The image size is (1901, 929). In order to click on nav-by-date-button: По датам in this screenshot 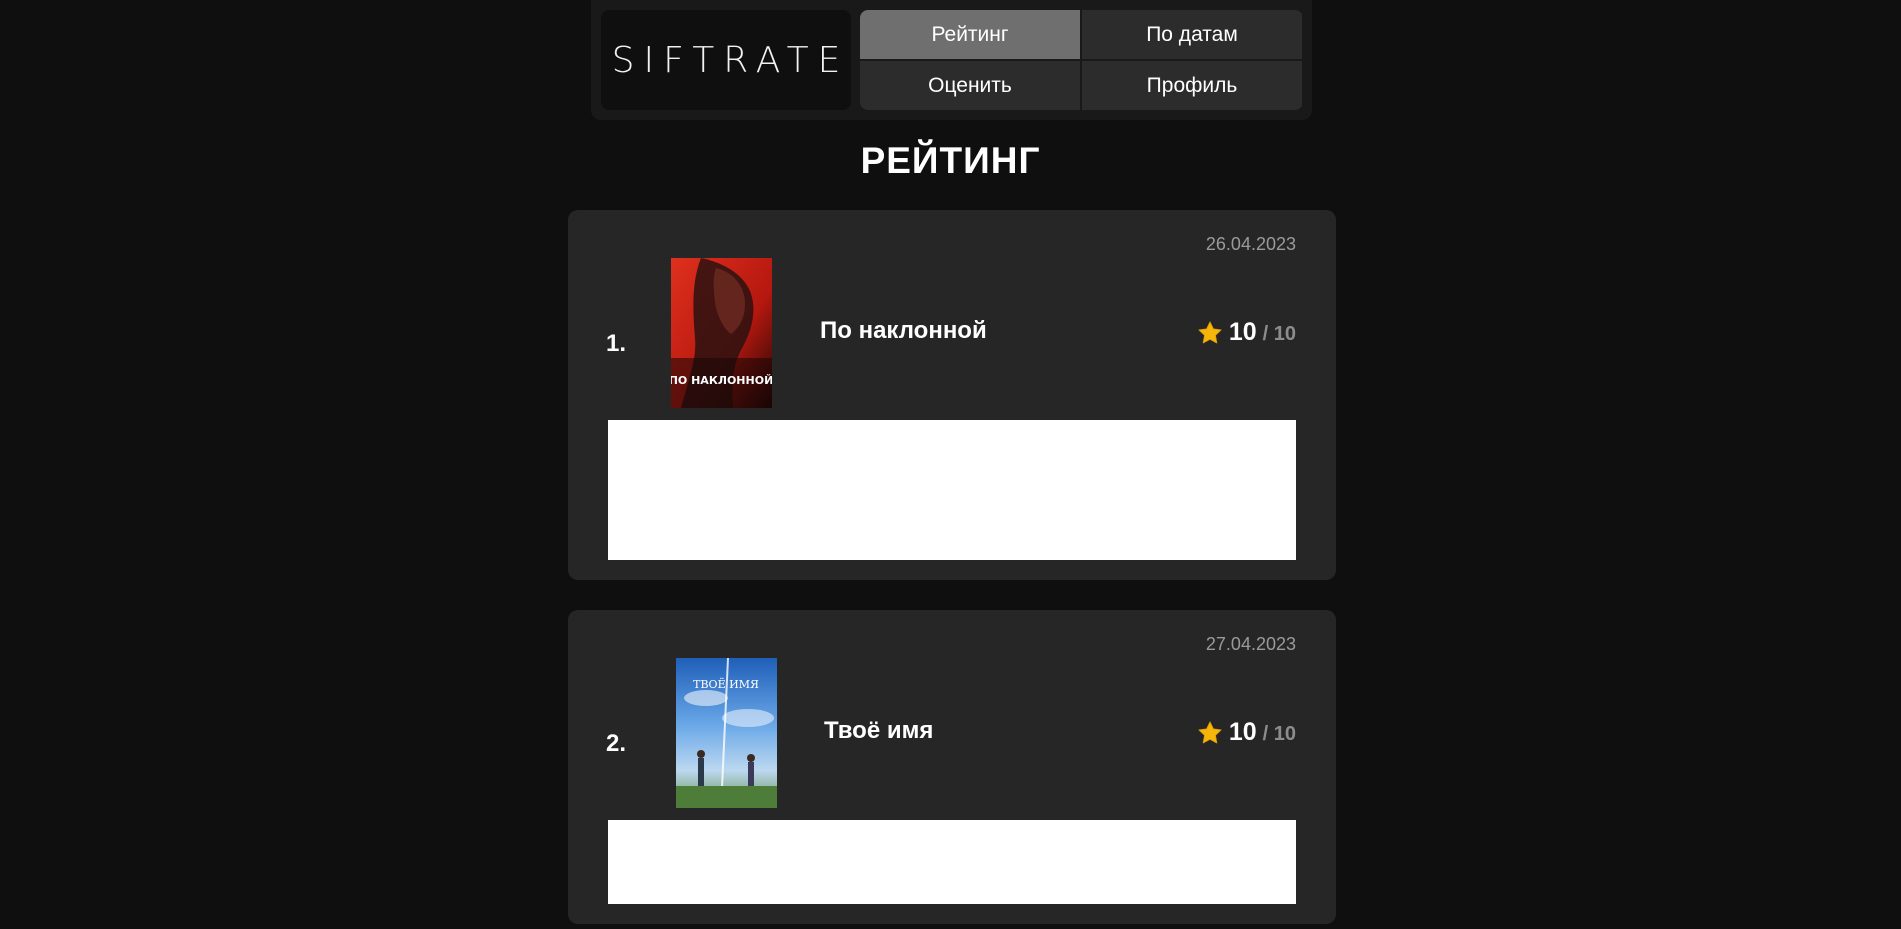, I will do `click(1192, 34)`.